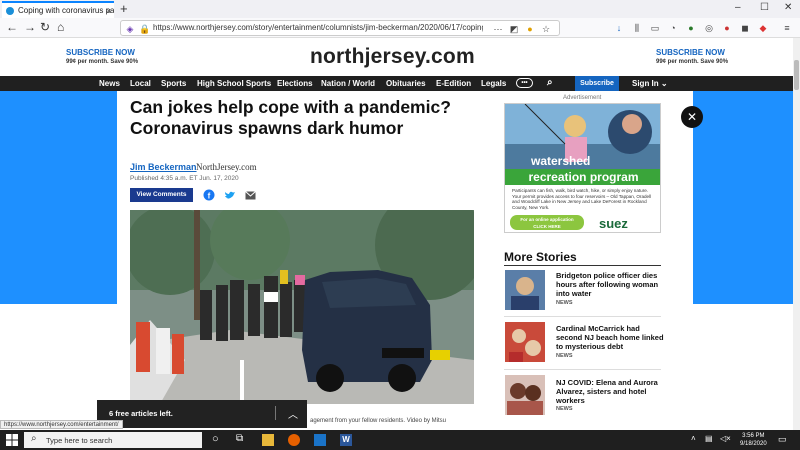 The height and width of the screenshot is (450, 800). What do you see at coordinates (498, 29) in the screenshot?
I see `page-actions-icon: ⋯` at bounding box center [498, 29].